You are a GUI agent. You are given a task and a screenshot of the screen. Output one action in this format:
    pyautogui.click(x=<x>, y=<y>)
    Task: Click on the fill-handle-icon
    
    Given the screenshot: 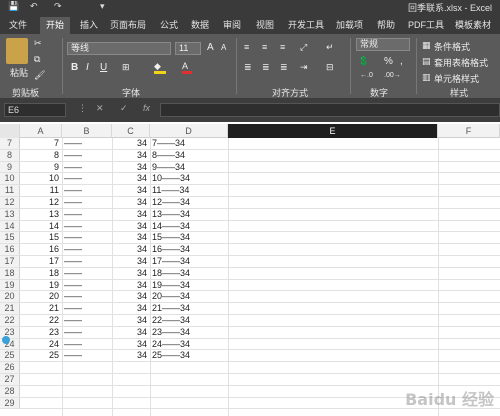 What is the action you would take?
    pyautogui.click(x=6, y=340)
    